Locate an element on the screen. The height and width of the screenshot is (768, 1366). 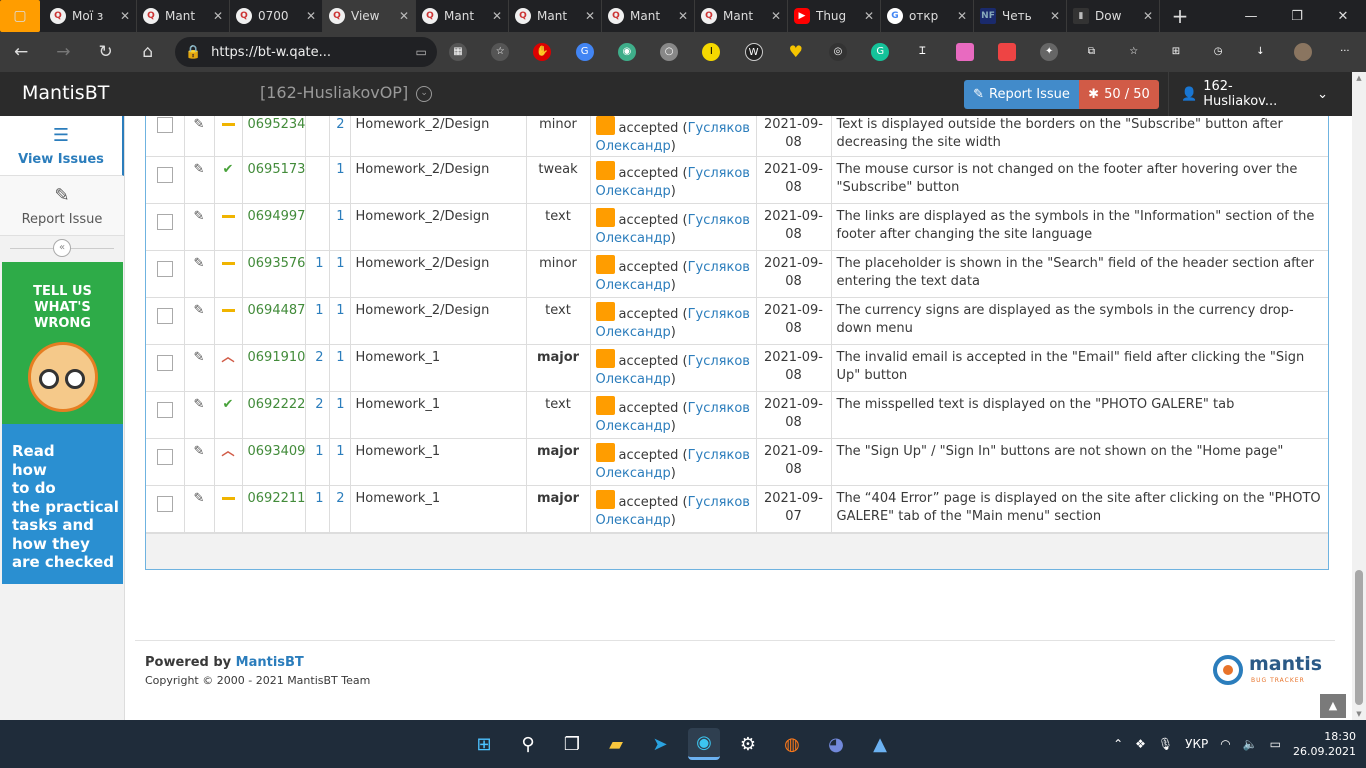
close-window-icon: ✕ is located at coordinates (1343, 16).